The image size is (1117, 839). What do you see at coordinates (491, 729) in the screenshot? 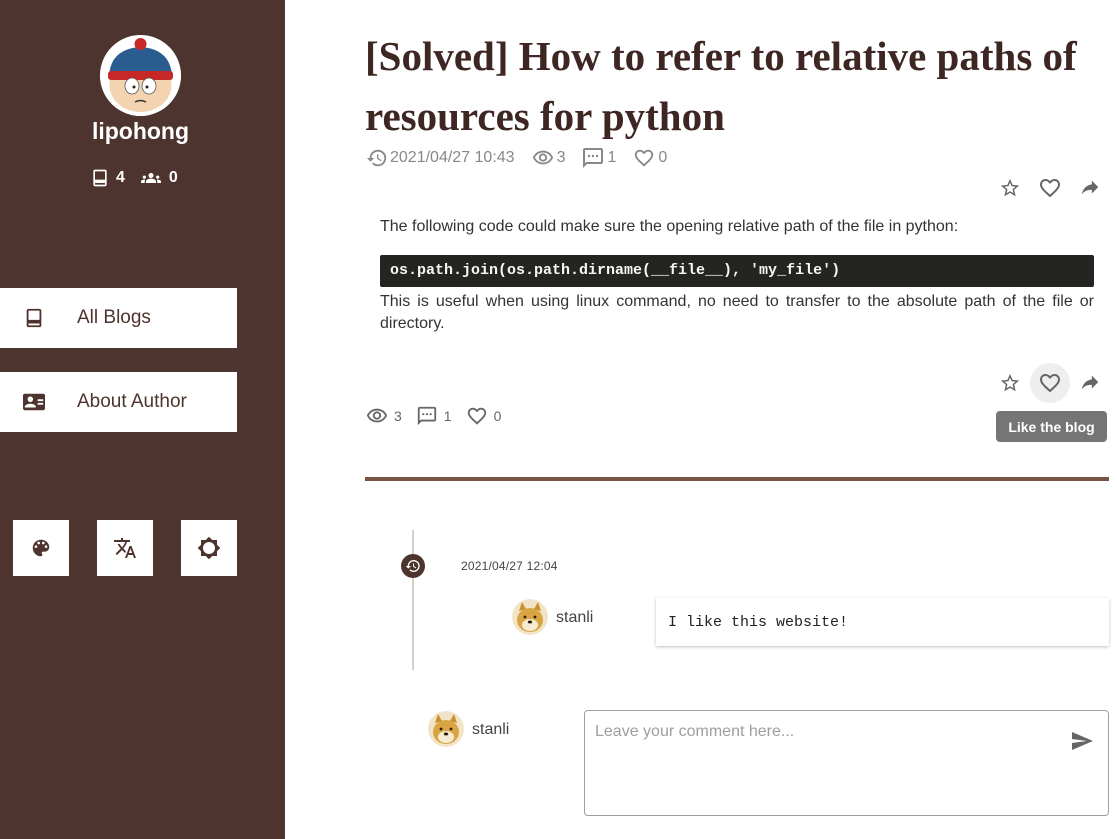
I see `current-user-name: stanli` at bounding box center [491, 729].